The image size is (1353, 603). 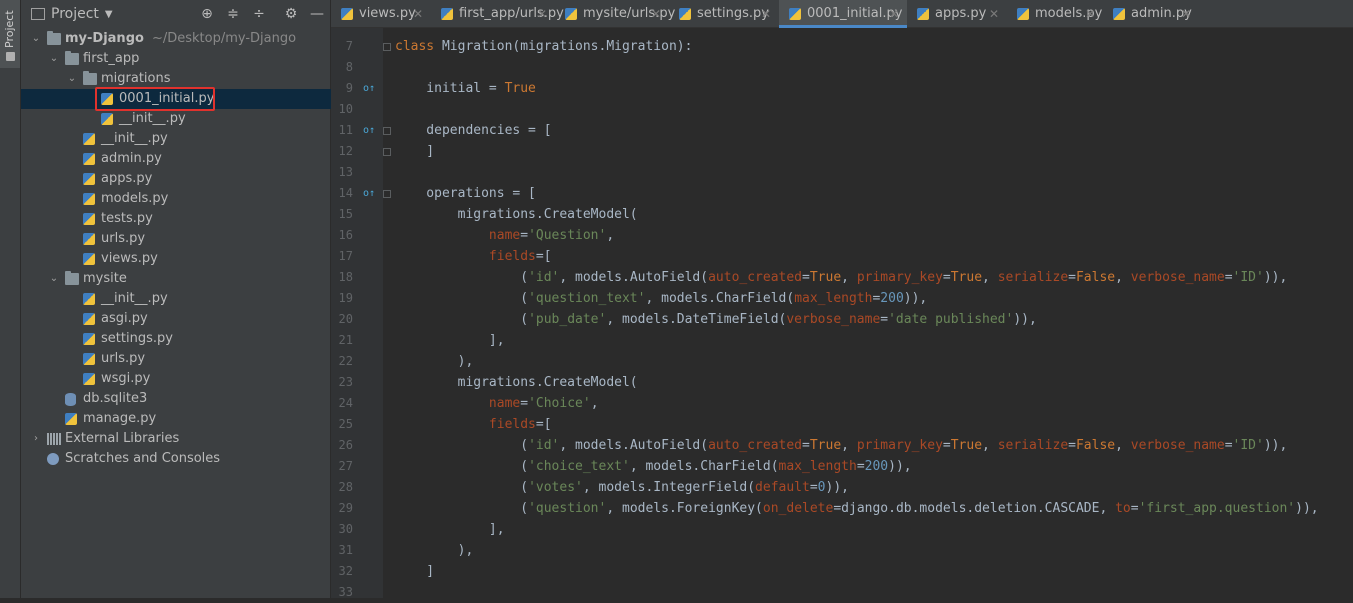 I want to click on hide-panel-icon: —, so click(x=317, y=14).